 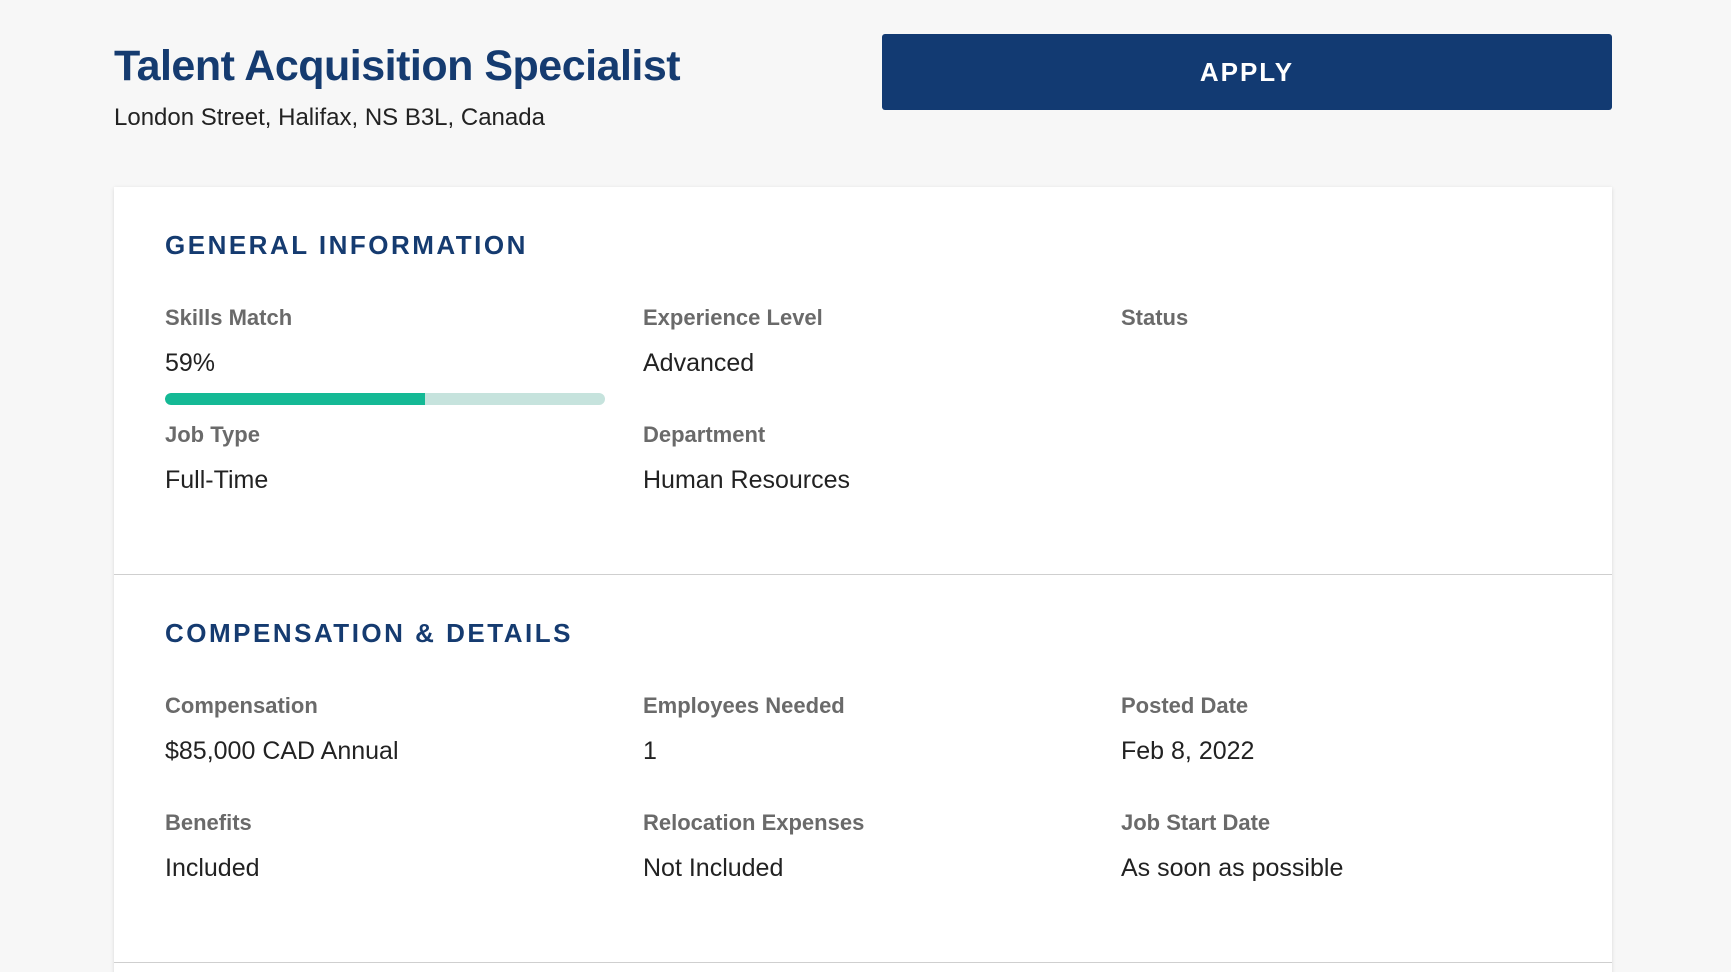 I want to click on employees-needed-value: 1, so click(x=650, y=751).